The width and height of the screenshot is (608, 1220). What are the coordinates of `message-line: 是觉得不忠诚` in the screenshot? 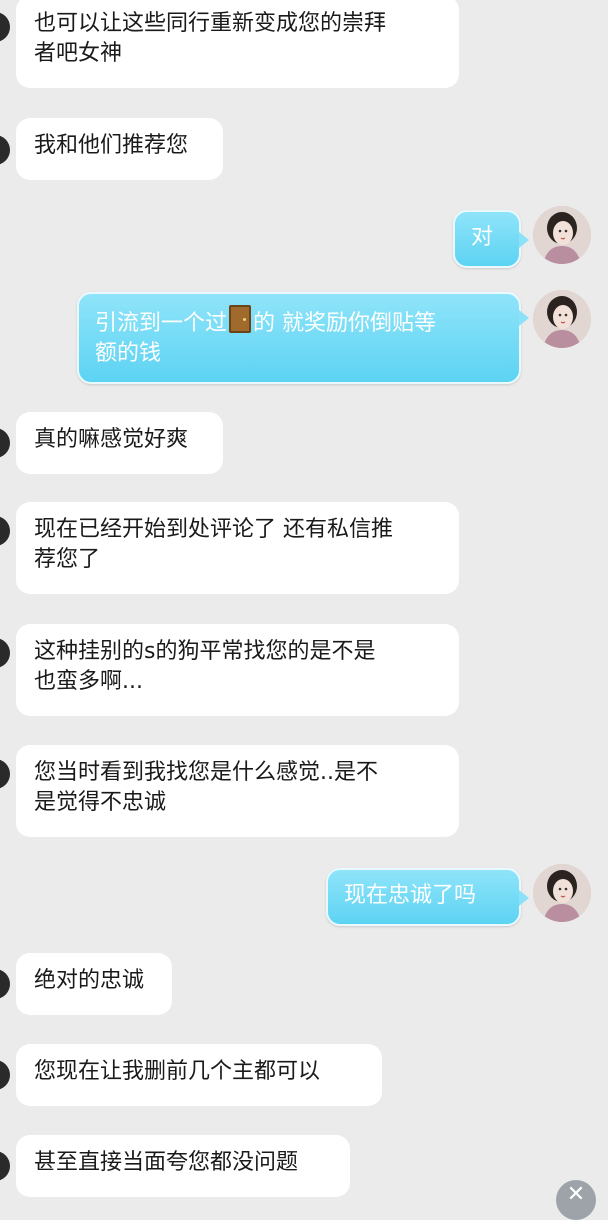 It's located at (100, 802).